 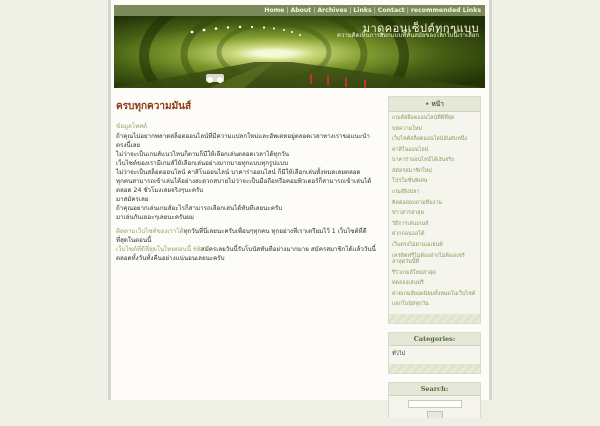 I want to click on search-input, so click(x=434, y=403).